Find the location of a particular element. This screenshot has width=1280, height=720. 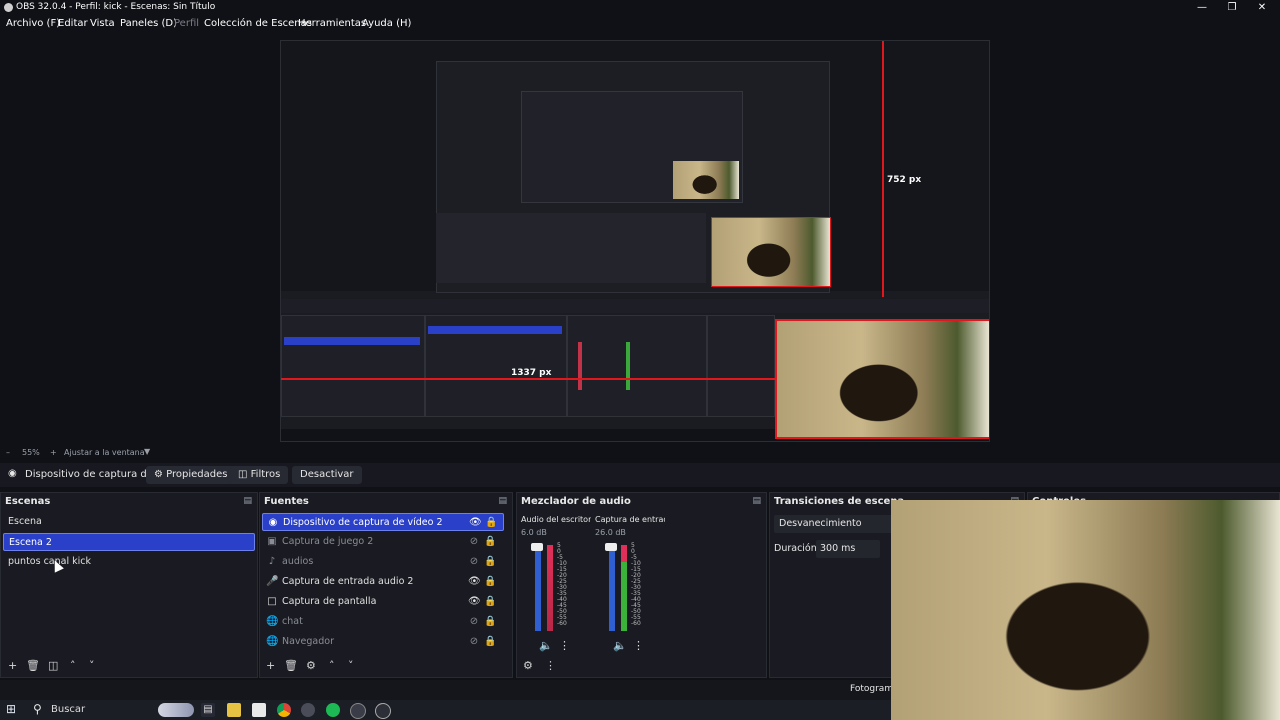

source-label: audios is located at coordinates (298, 561).